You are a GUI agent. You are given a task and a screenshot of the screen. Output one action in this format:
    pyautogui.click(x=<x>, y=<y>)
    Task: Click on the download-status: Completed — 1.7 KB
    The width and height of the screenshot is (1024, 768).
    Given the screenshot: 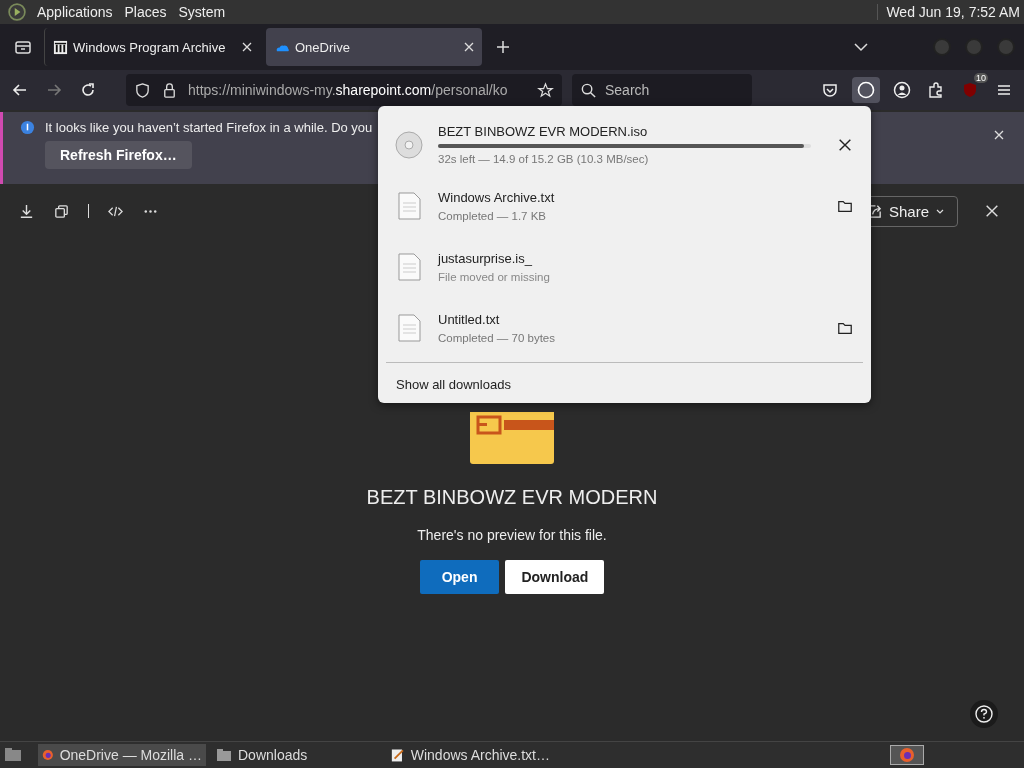 What is the action you would take?
    pyautogui.click(x=493, y=215)
    